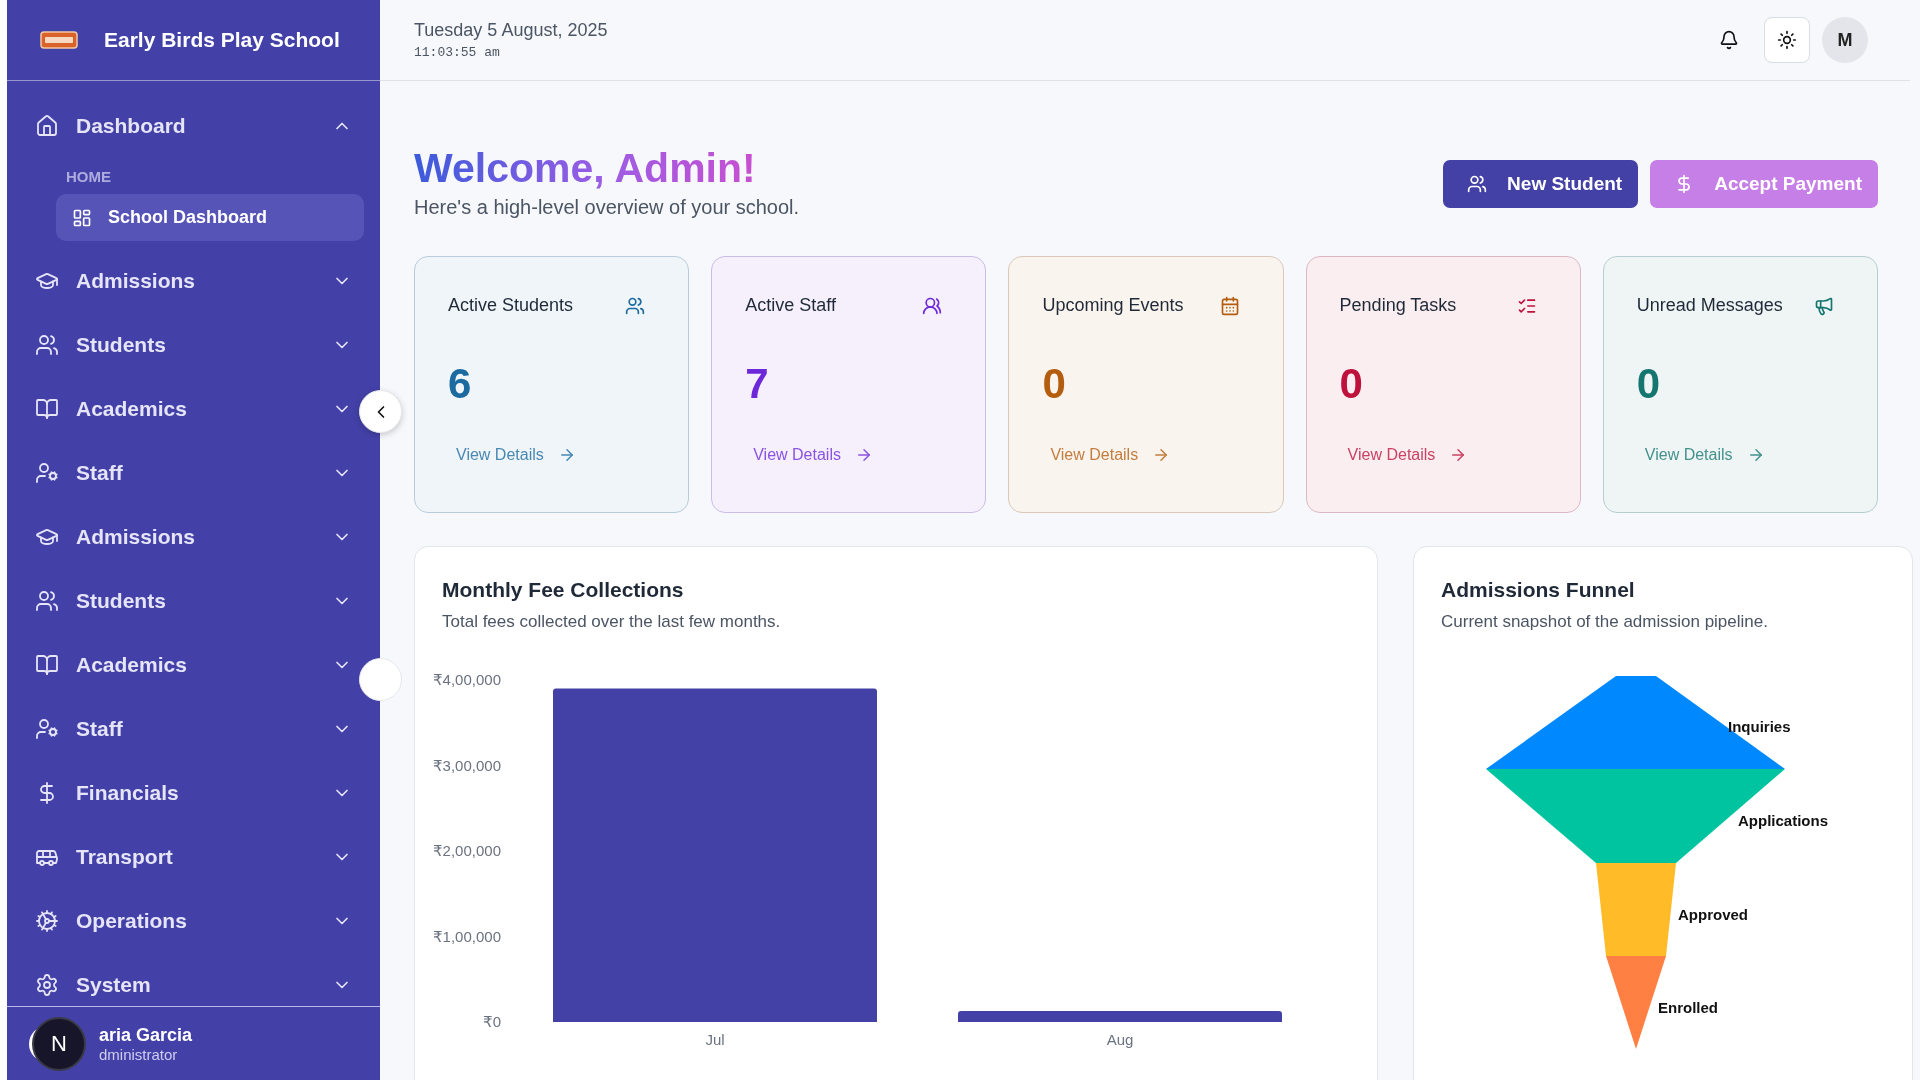 Image resolution: width=1920 pixels, height=1080 pixels. Describe the element at coordinates (1783, 820) in the screenshot. I see `funnel-label: Applications` at that location.